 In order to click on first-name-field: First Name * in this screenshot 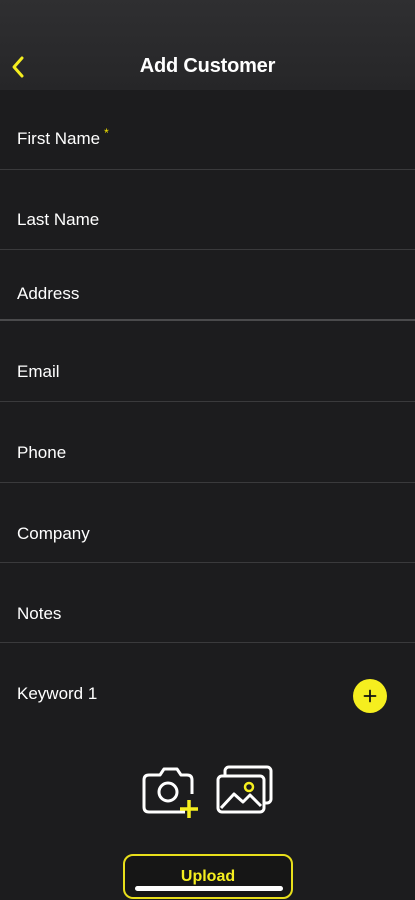, I will do `click(207, 130)`.